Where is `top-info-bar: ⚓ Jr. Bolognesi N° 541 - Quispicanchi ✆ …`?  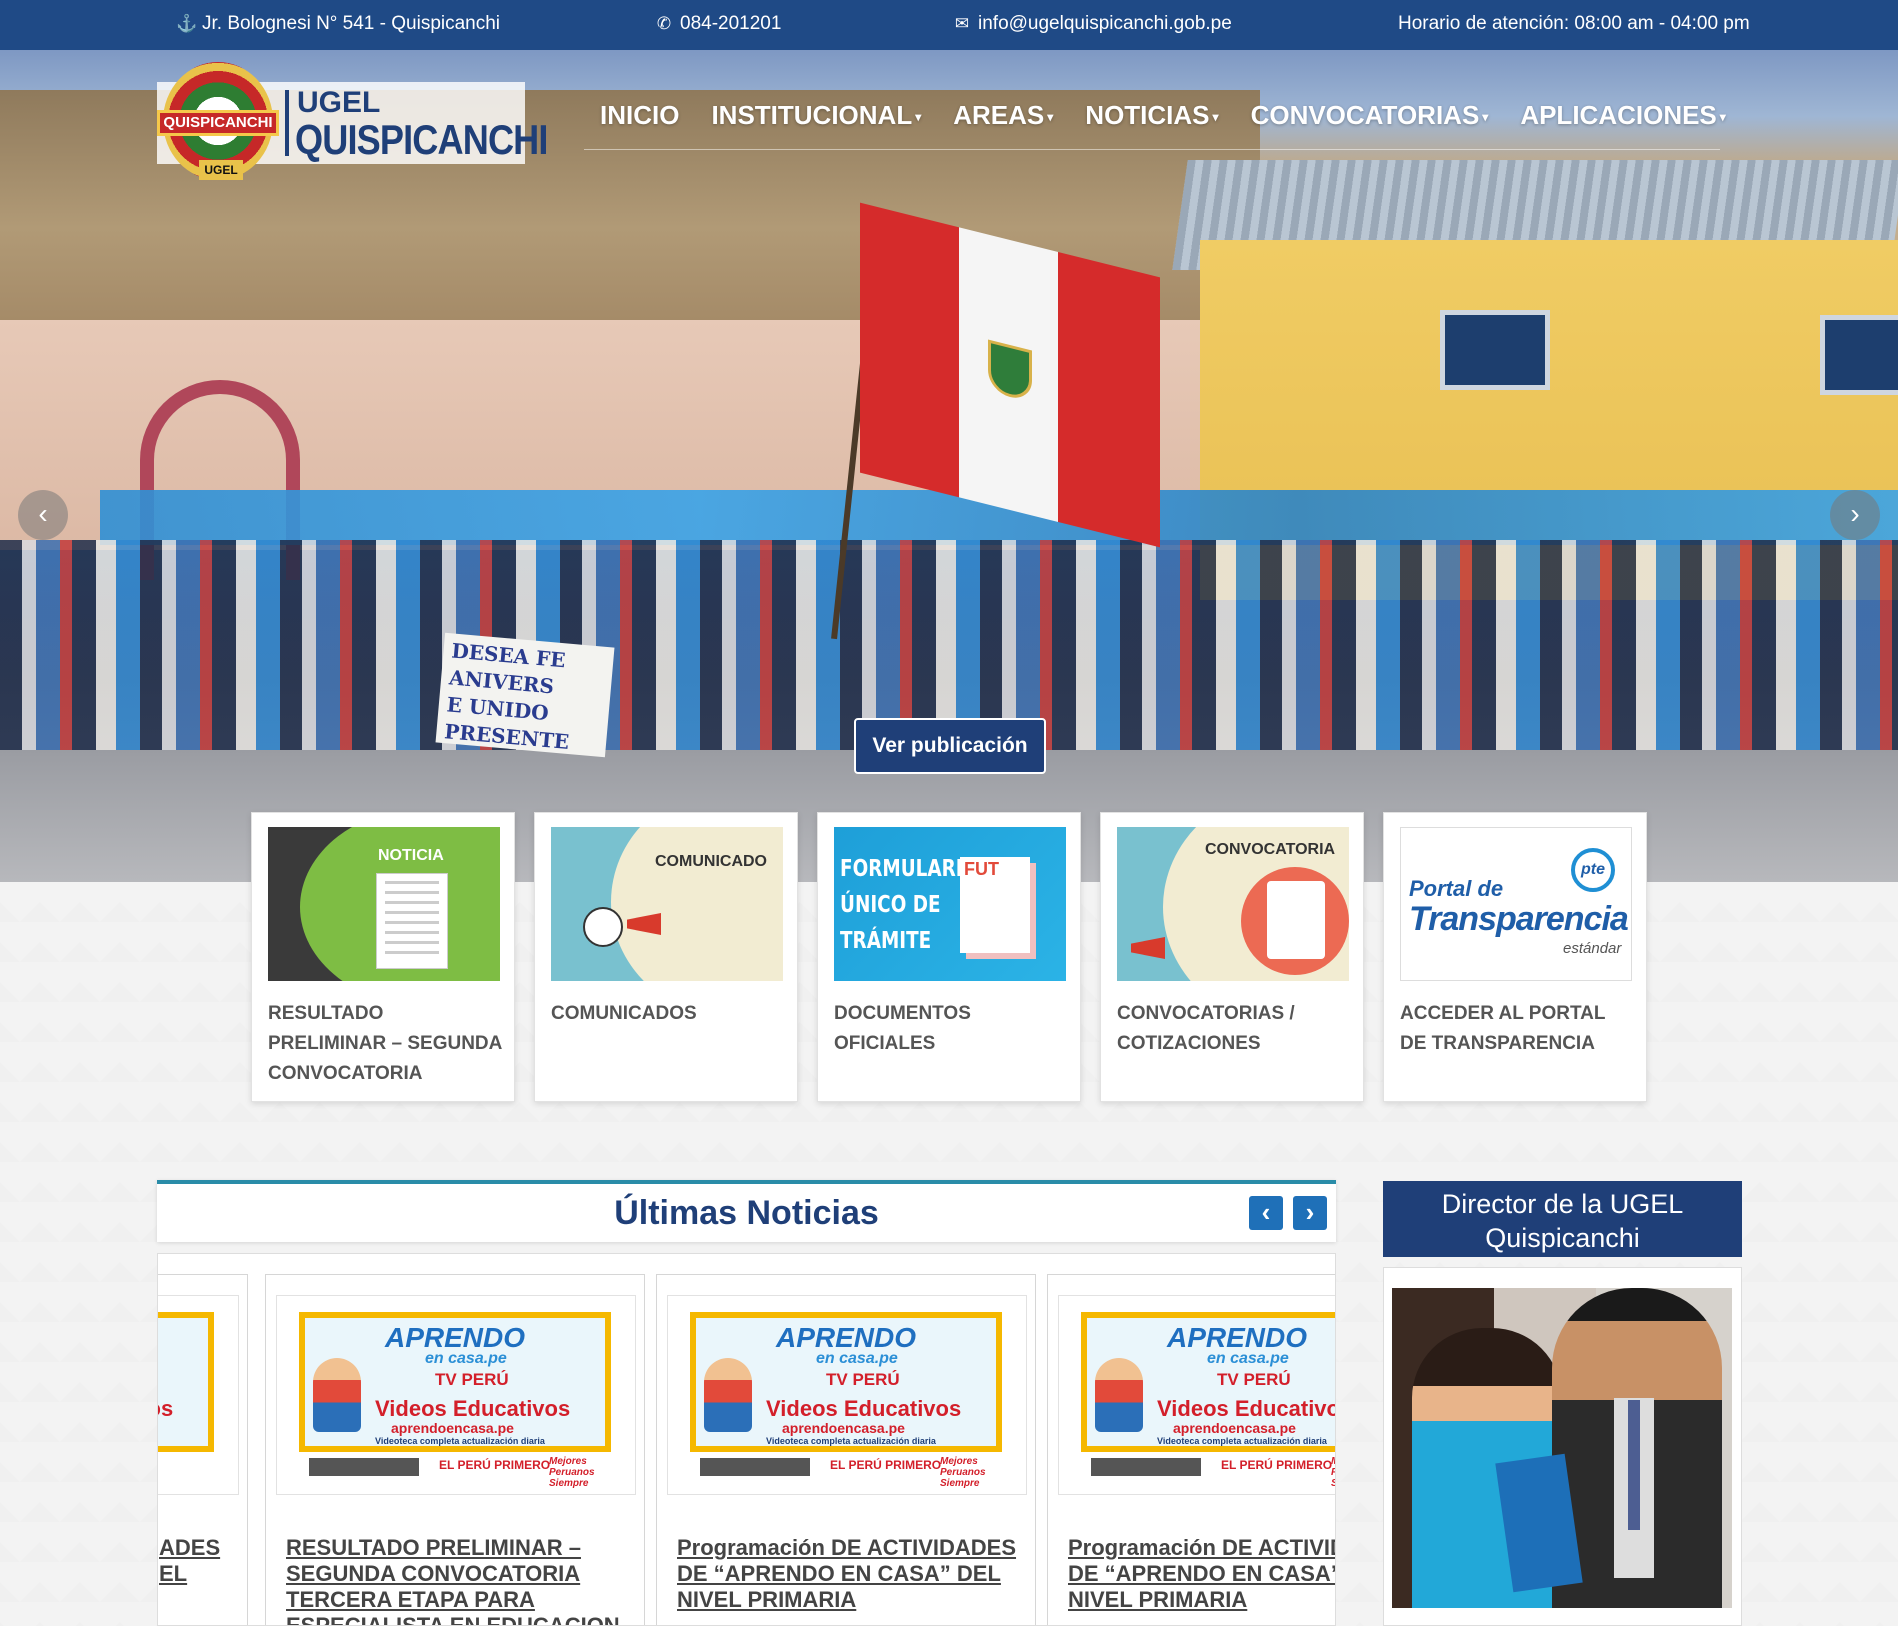 top-info-bar: ⚓ Jr. Bolognesi N° 541 - Quispicanchi ✆ … is located at coordinates (949, 25).